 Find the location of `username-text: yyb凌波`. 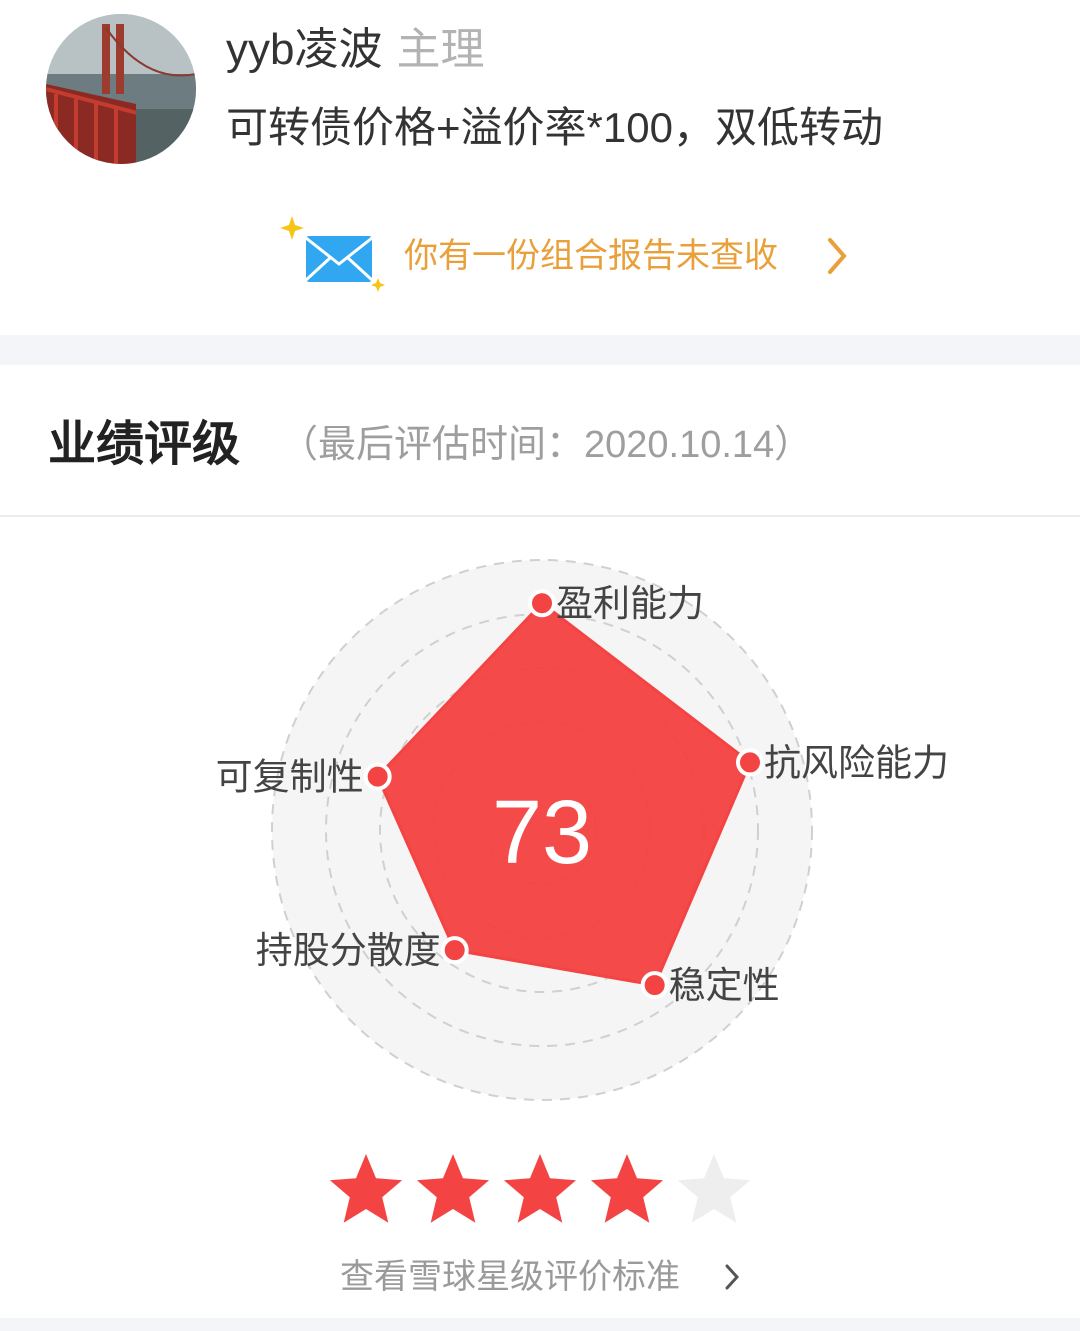

username-text: yyb凌波 is located at coordinates (304, 49).